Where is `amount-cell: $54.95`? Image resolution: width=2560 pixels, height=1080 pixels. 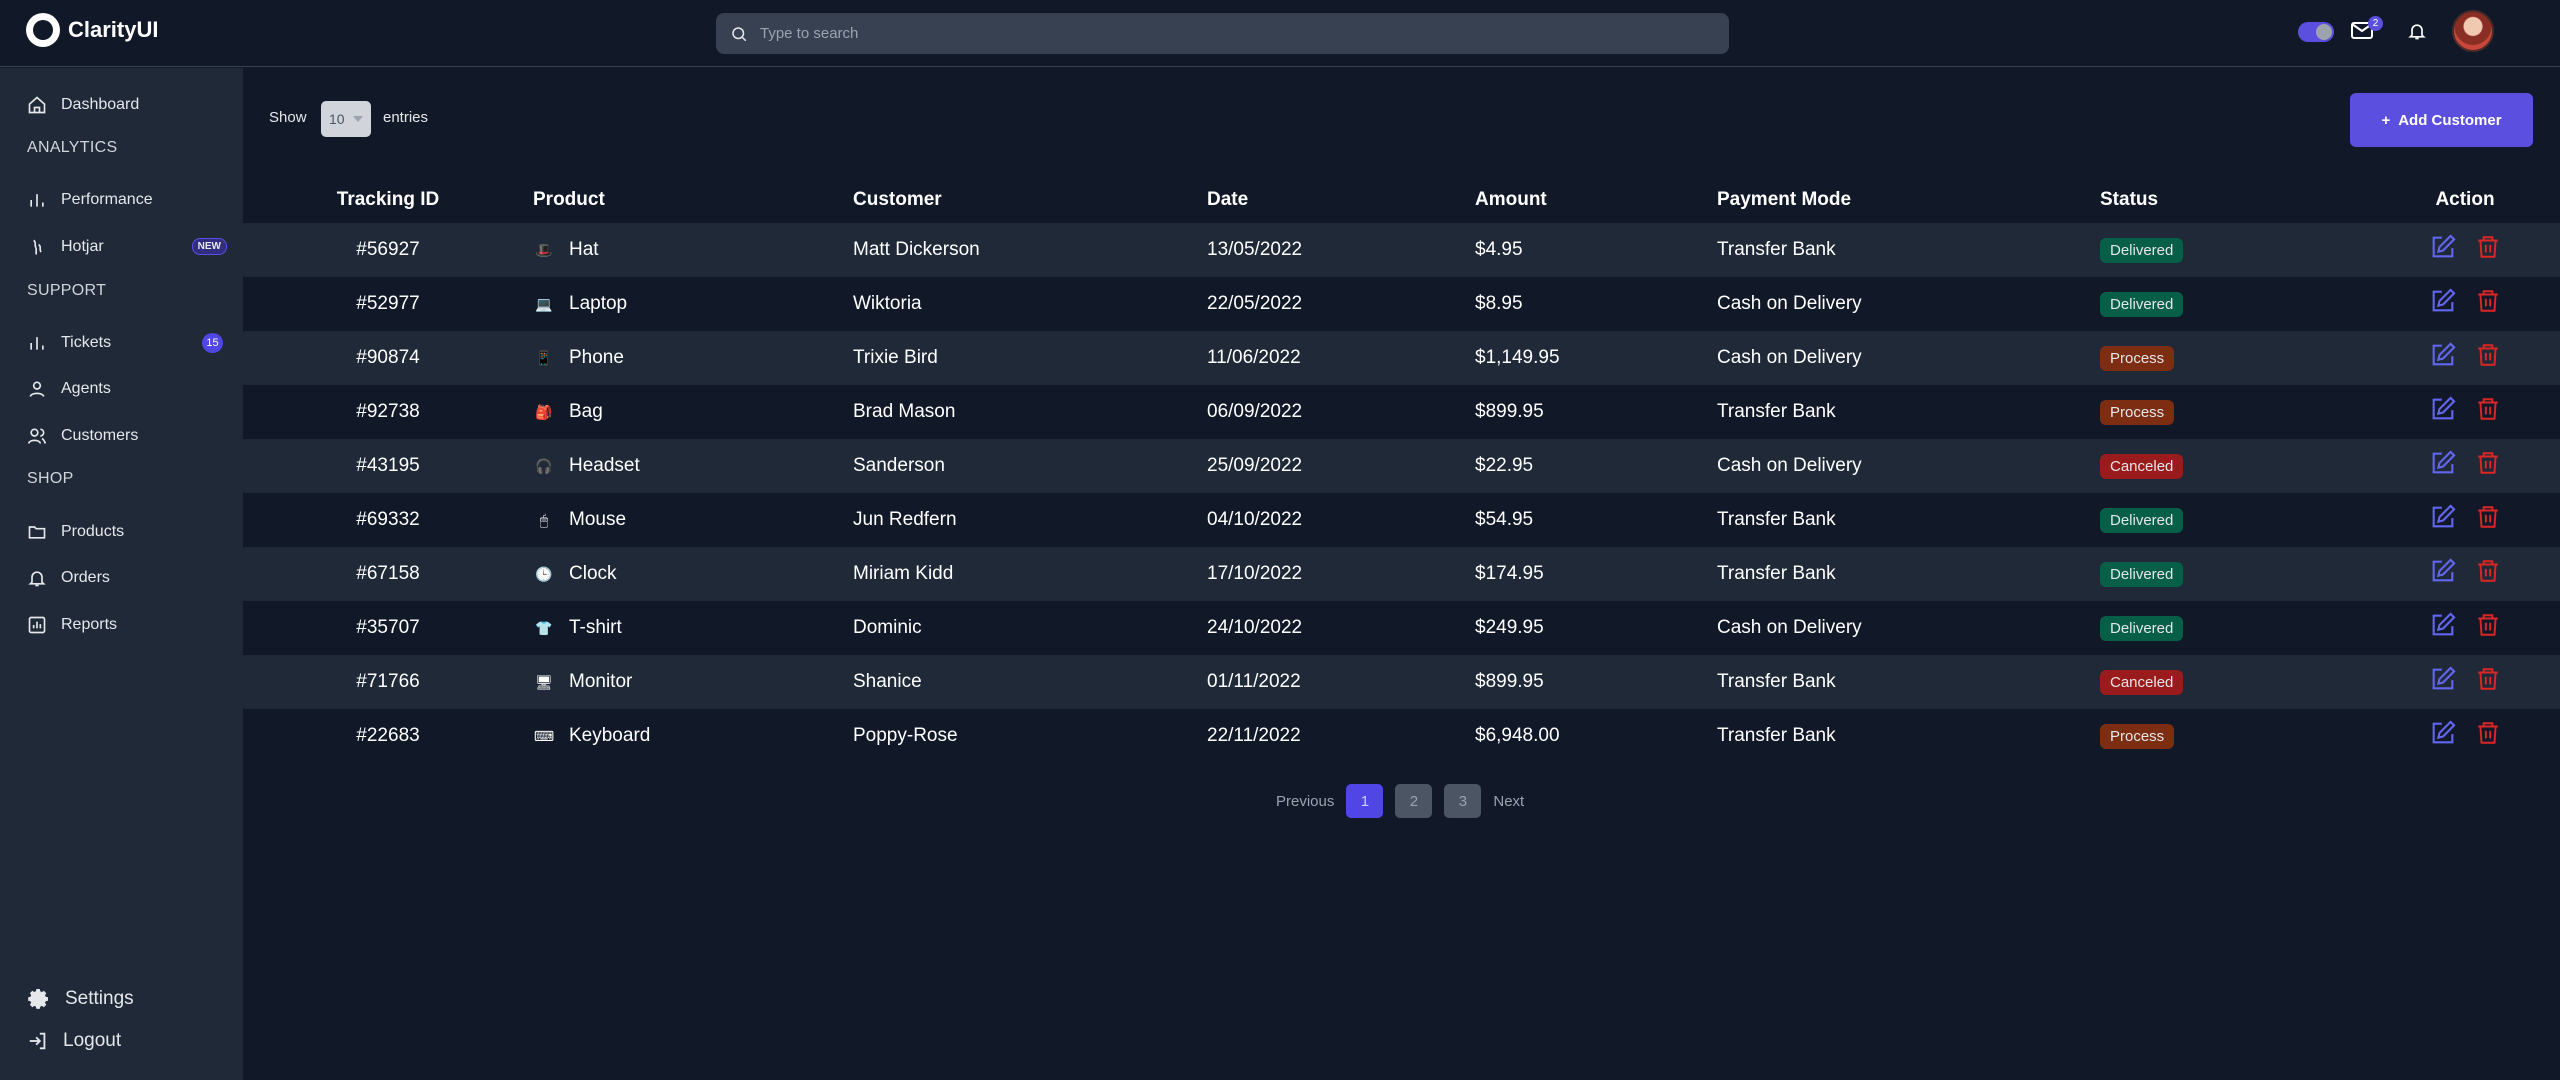
amount-cell: $54.95 is located at coordinates (1504, 519).